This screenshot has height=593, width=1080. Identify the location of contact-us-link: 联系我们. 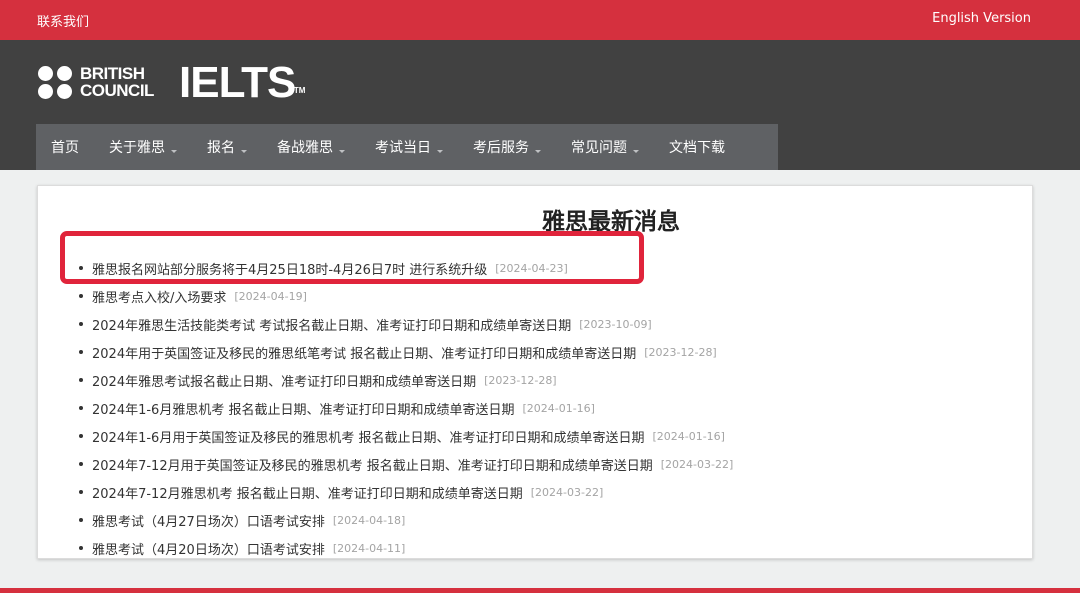
(63, 20).